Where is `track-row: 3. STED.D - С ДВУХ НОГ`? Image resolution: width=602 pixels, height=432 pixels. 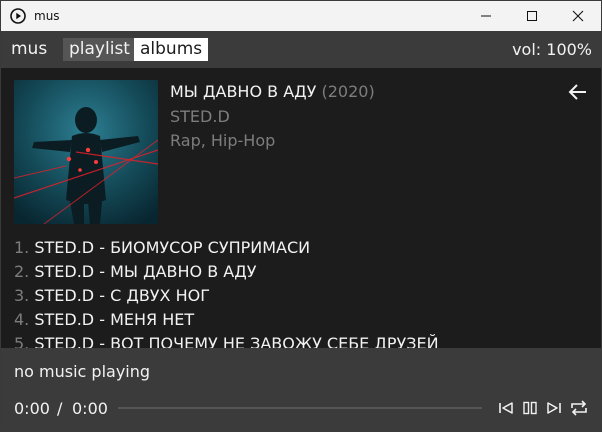
track-row: 3. STED.D - С ДВУХ НОГ is located at coordinates (304, 296).